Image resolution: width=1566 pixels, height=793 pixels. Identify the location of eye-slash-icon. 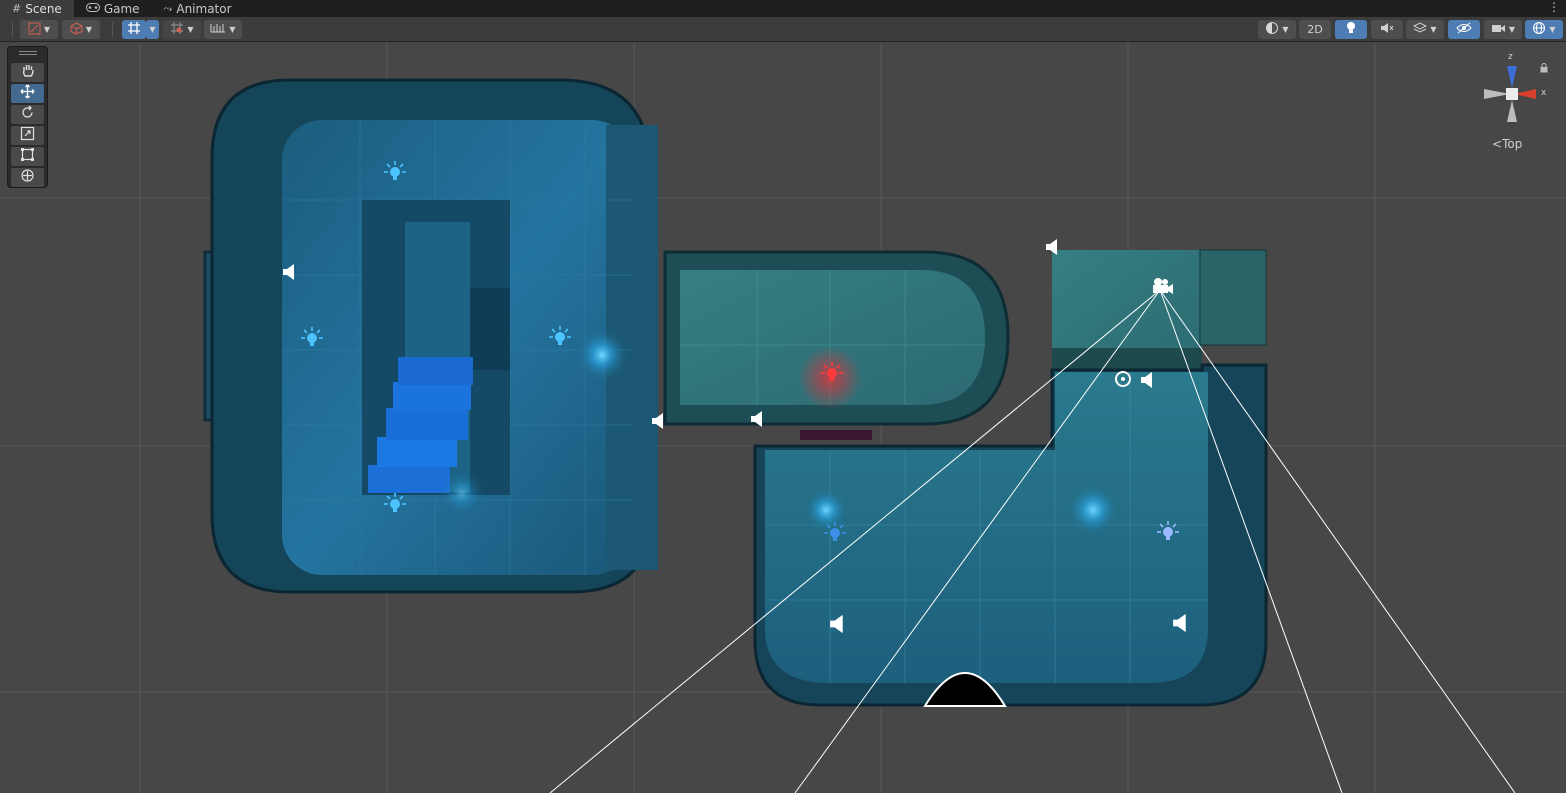
(1464, 29).